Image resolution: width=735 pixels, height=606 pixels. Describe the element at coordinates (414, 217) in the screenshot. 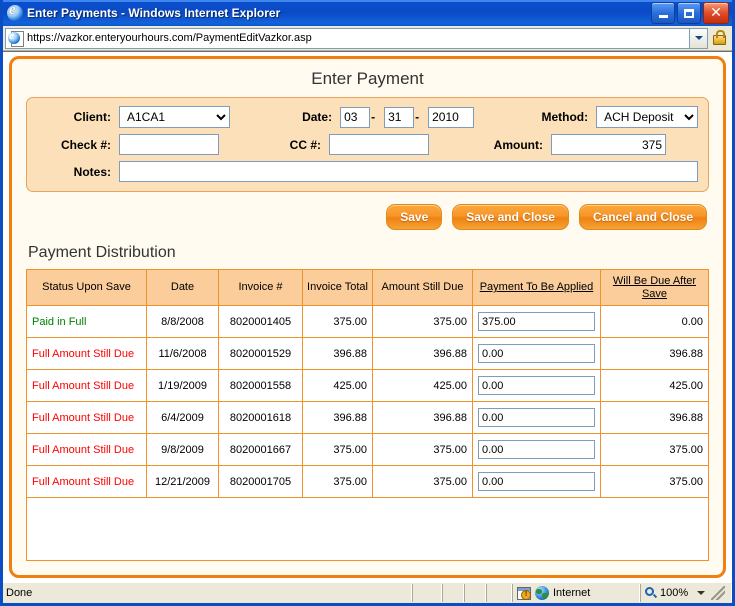

I see `save-button: Save` at that location.